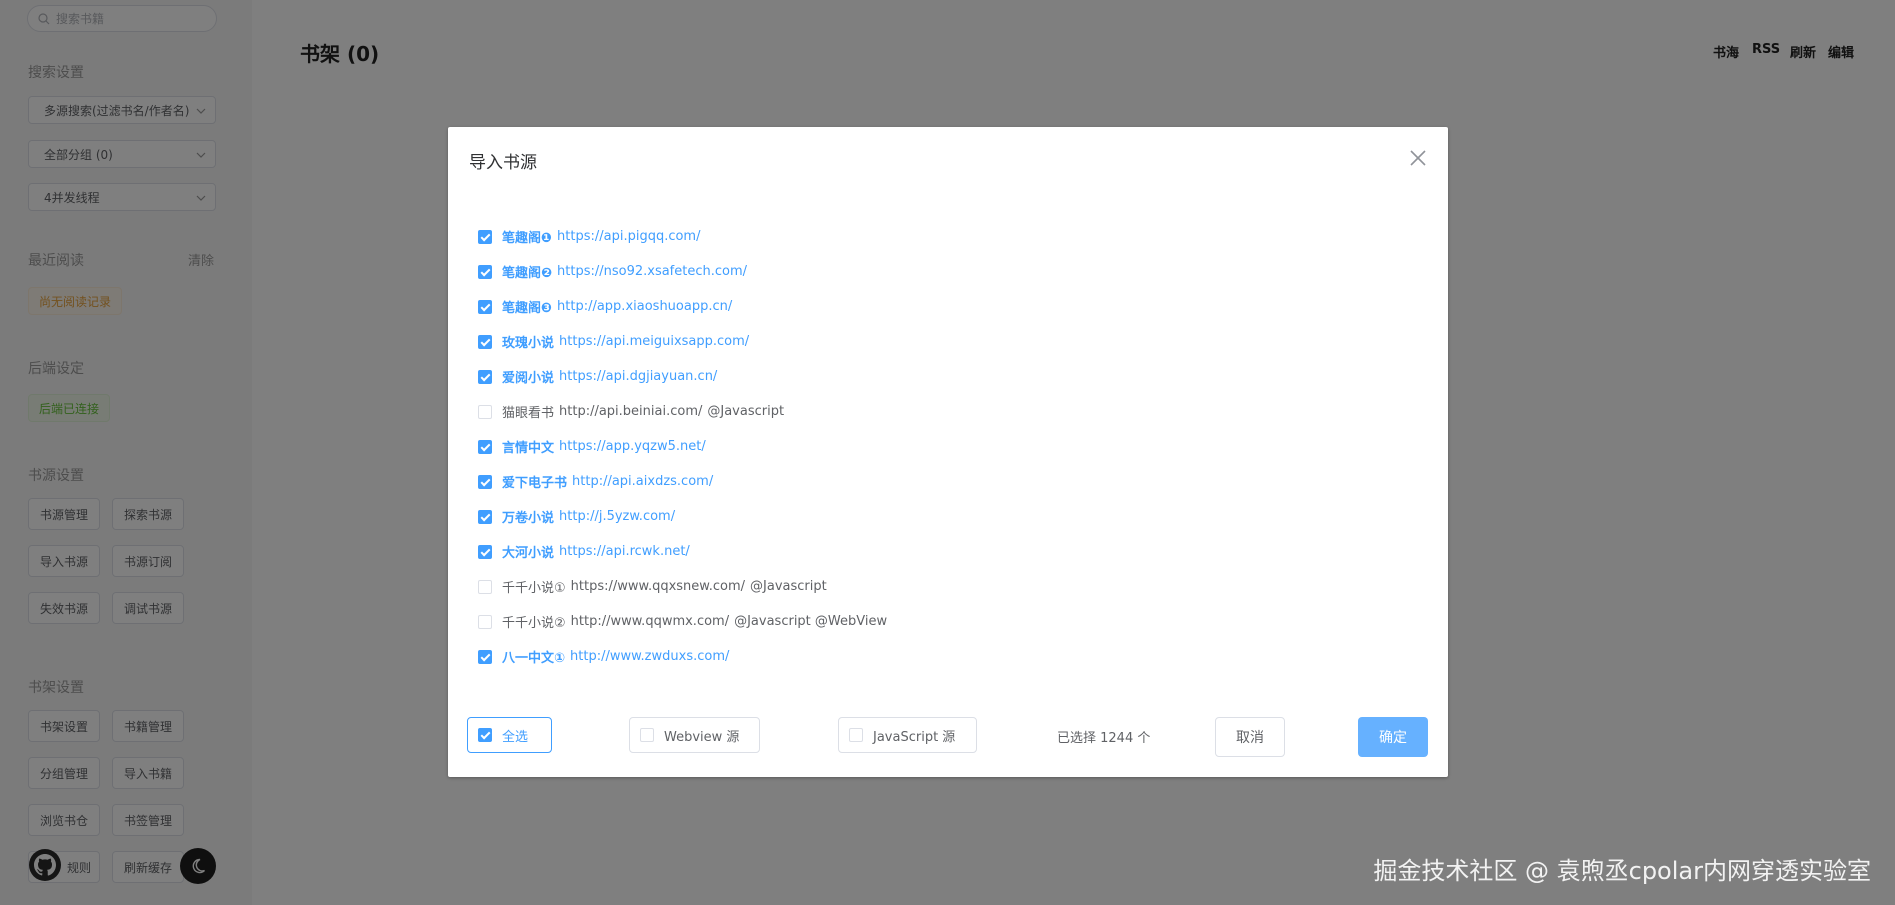 The width and height of the screenshot is (1895, 905). Describe the element at coordinates (624, 551) in the screenshot. I see `source-url: https://api.rcwk.net/` at that location.